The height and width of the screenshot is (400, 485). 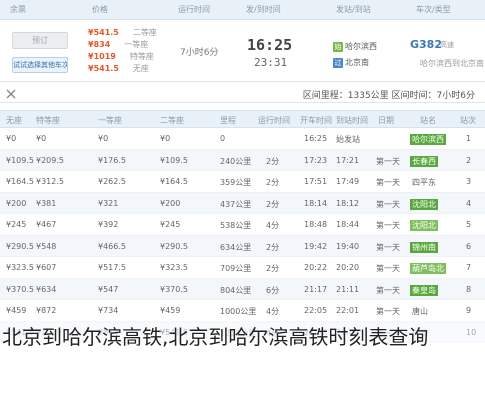 What do you see at coordinates (348, 310) in the screenshot?
I see `cell-daozhan: 22:01` at bounding box center [348, 310].